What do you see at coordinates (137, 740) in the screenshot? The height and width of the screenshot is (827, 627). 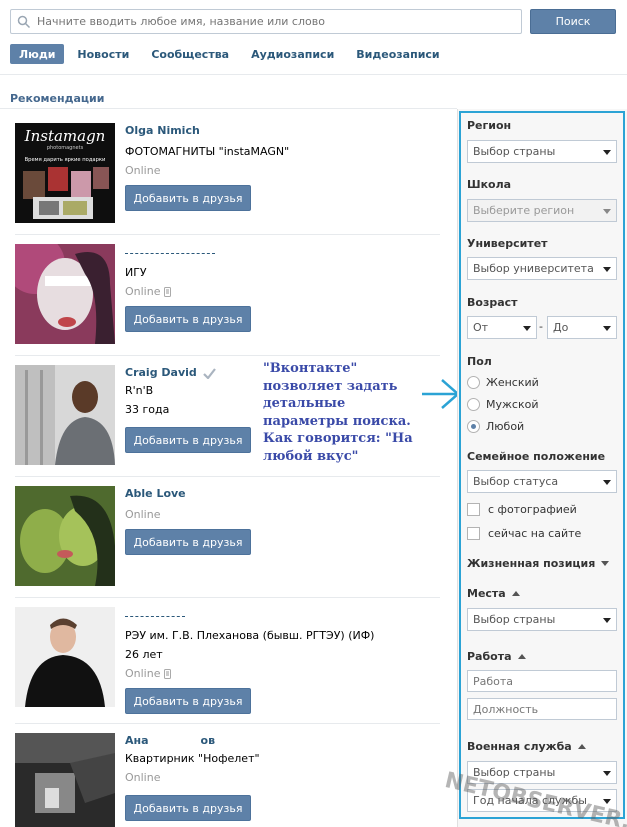 I see `person-name-text: Ана` at bounding box center [137, 740].